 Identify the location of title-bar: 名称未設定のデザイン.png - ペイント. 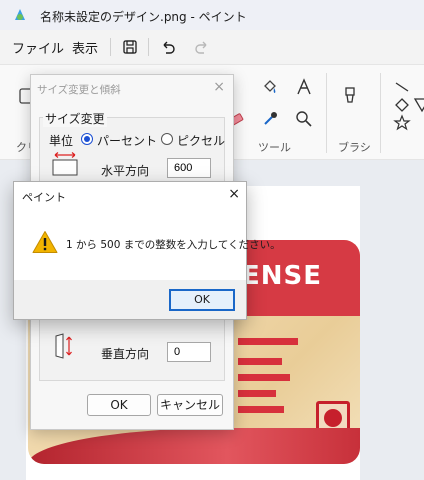
(212, 15).